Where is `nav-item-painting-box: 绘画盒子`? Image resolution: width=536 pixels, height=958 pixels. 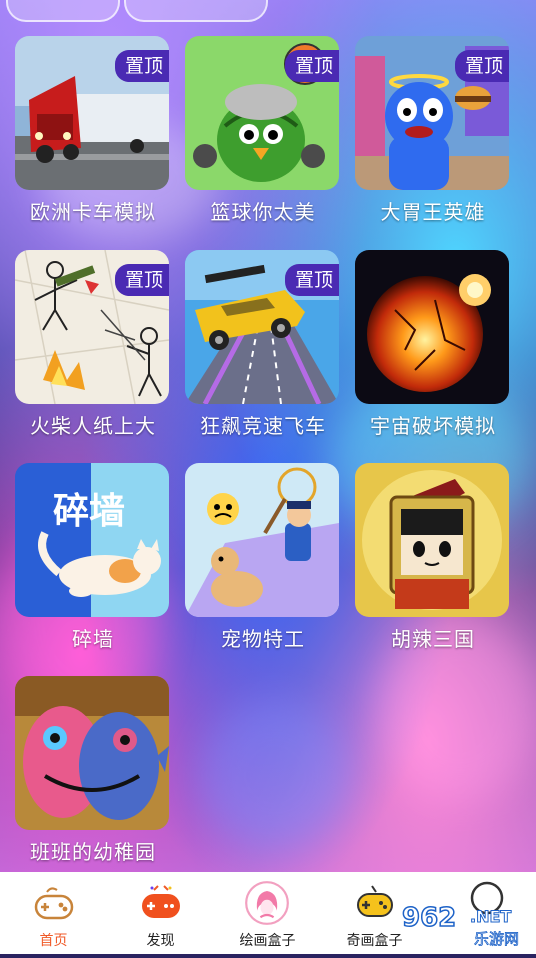 nav-item-painting-box: 绘画盒子 is located at coordinates (267, 913).